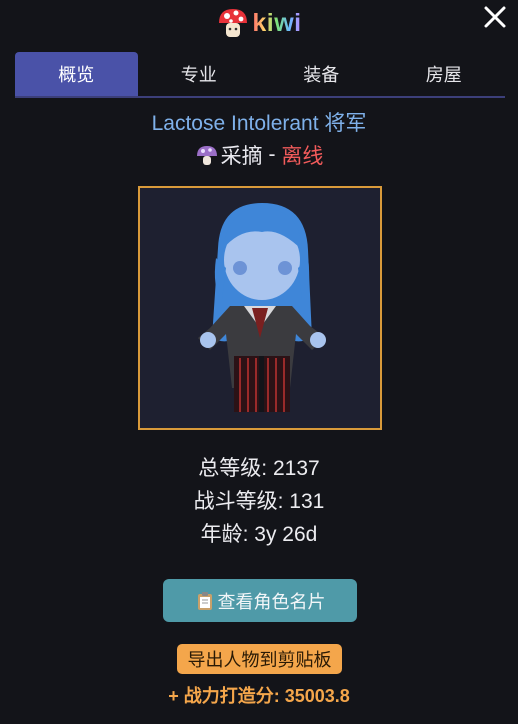  I want to click on logo-text: kiwi, so click(277, 22).